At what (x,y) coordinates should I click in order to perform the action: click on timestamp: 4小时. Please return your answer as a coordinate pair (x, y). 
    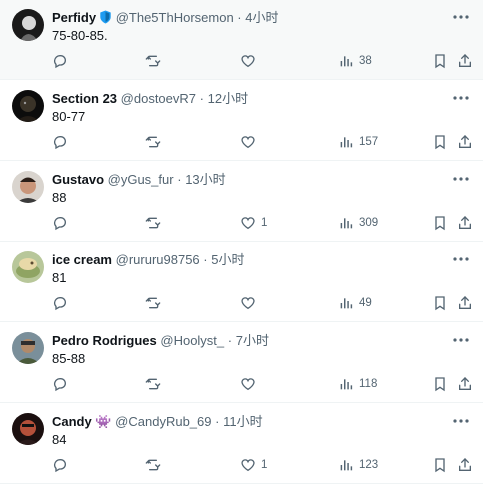
    Looking at the image, I should click on (261, 17).